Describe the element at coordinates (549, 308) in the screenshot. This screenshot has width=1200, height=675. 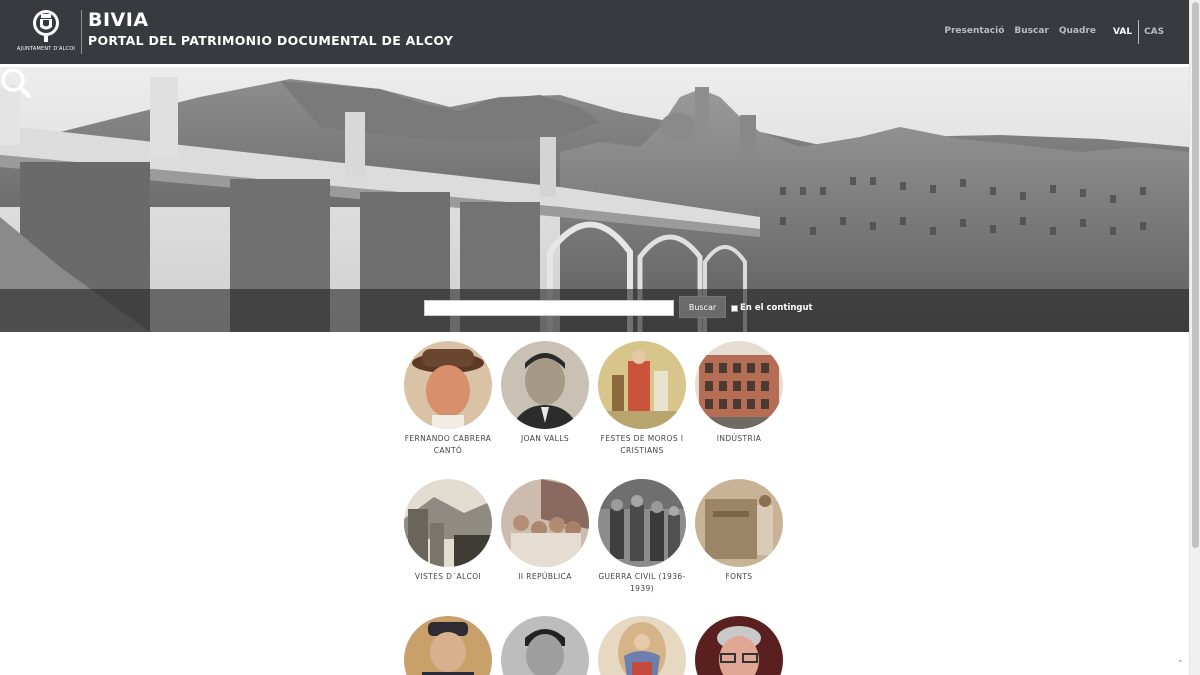
I see `search-input` at that location.